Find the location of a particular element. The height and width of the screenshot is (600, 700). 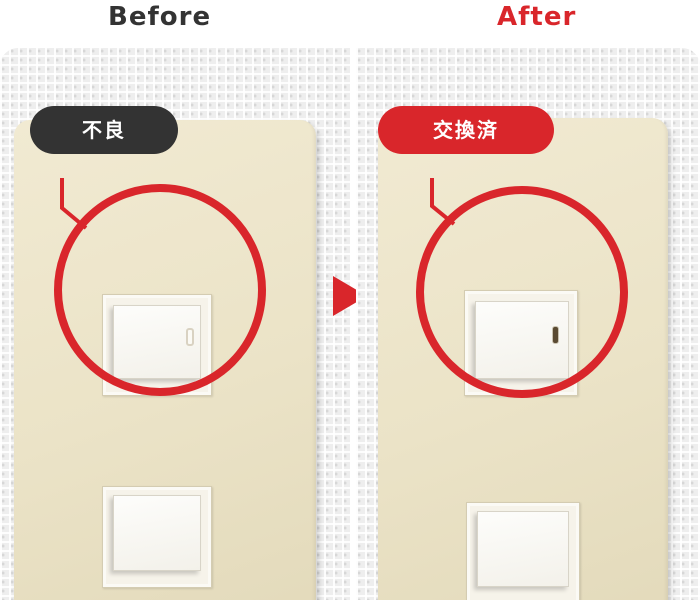

before-heading: Before is located at coordinates (160, 17).